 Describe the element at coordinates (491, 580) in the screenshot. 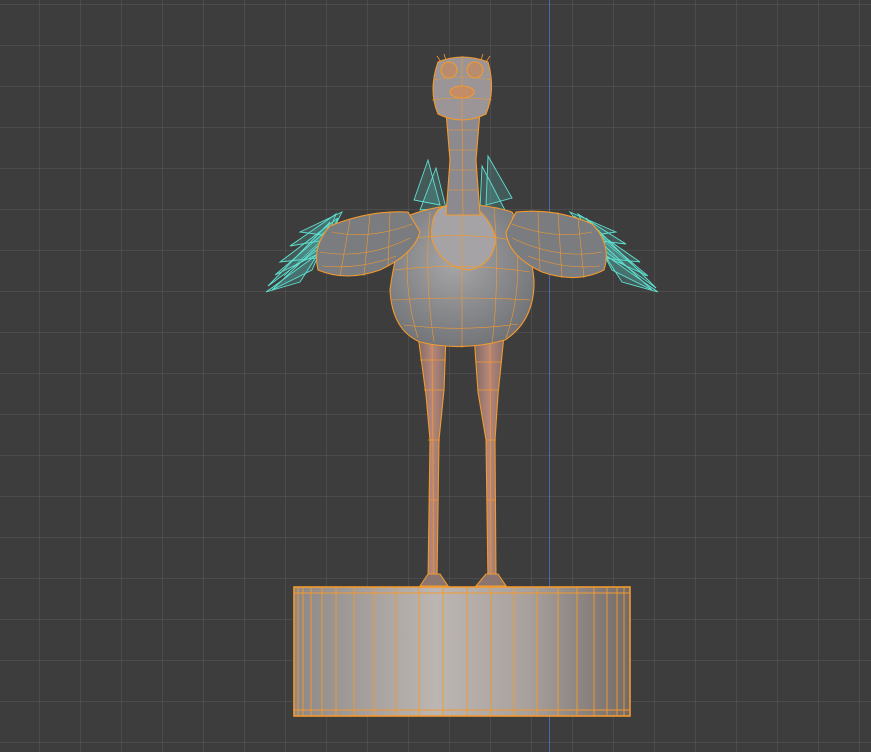

I see `right-foot` at that location.